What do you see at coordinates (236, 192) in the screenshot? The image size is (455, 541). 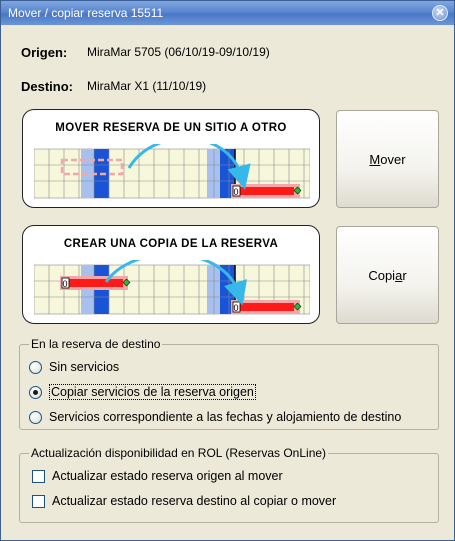 I see `booking-start-marker-text: 0` at bounding box center [236, 192].